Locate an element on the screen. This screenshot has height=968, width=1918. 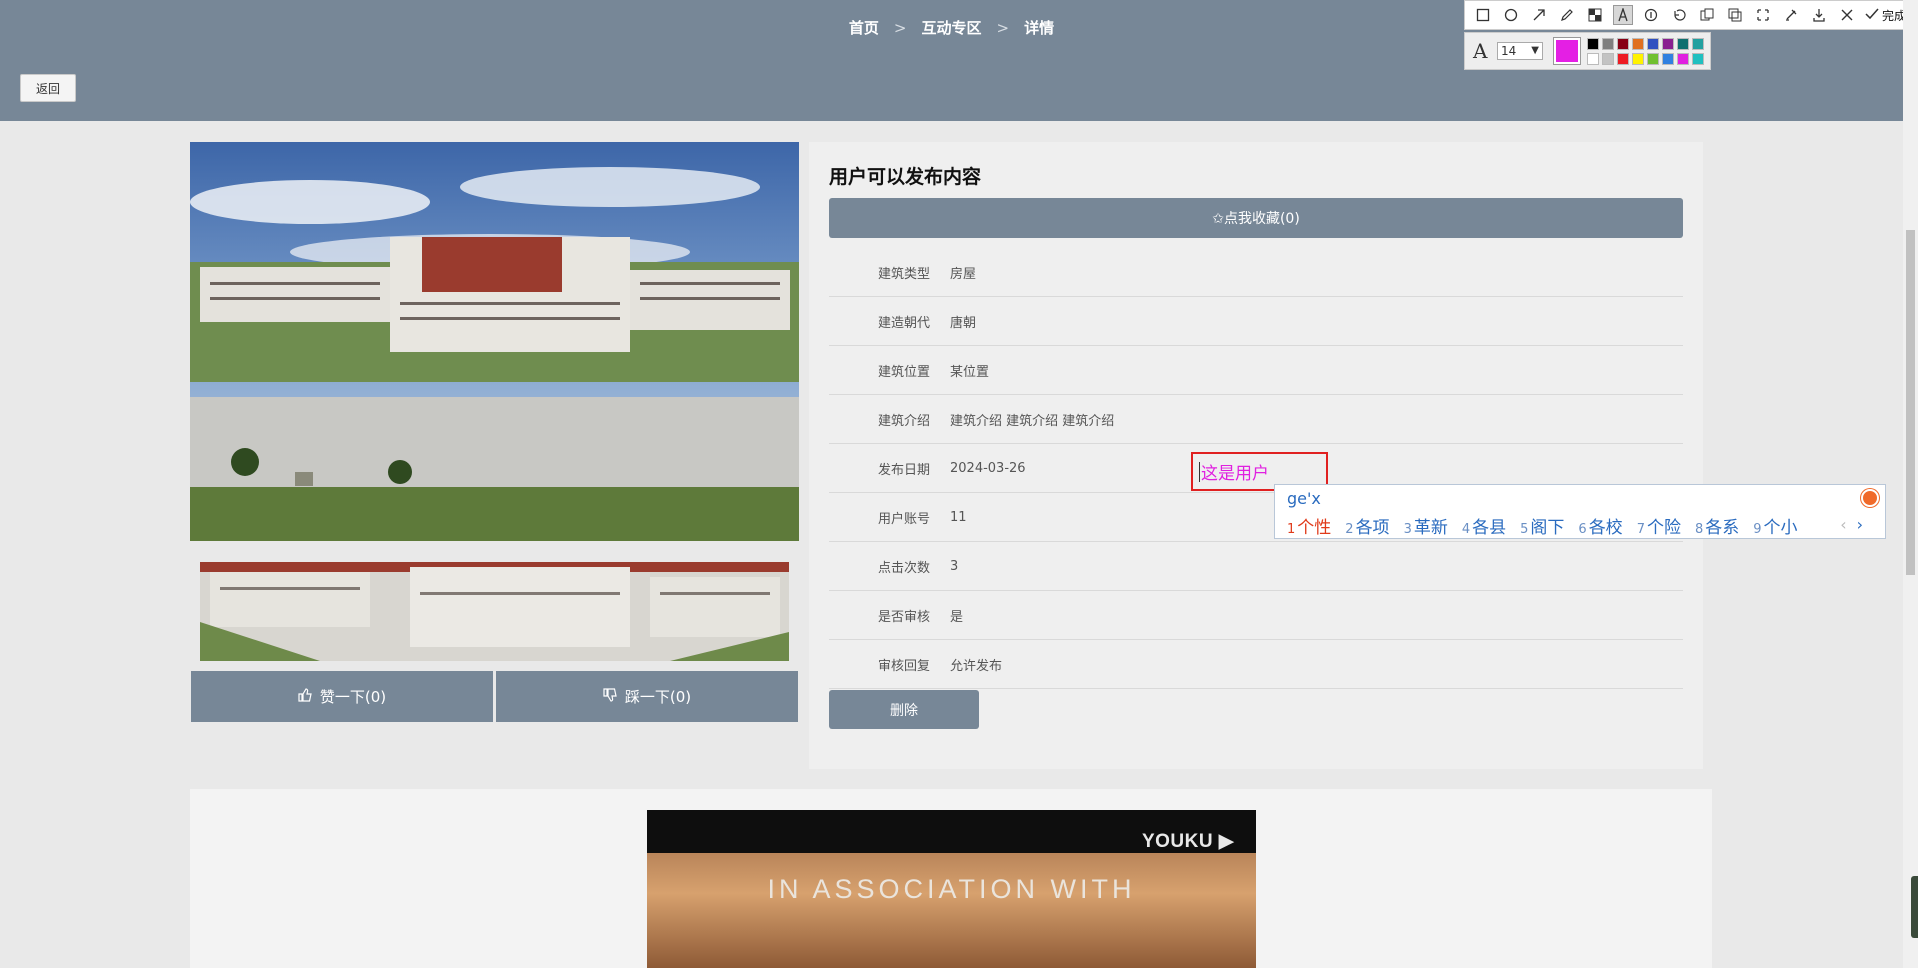
like-label: 赞一下(0) is located at coordinates (353, 697).